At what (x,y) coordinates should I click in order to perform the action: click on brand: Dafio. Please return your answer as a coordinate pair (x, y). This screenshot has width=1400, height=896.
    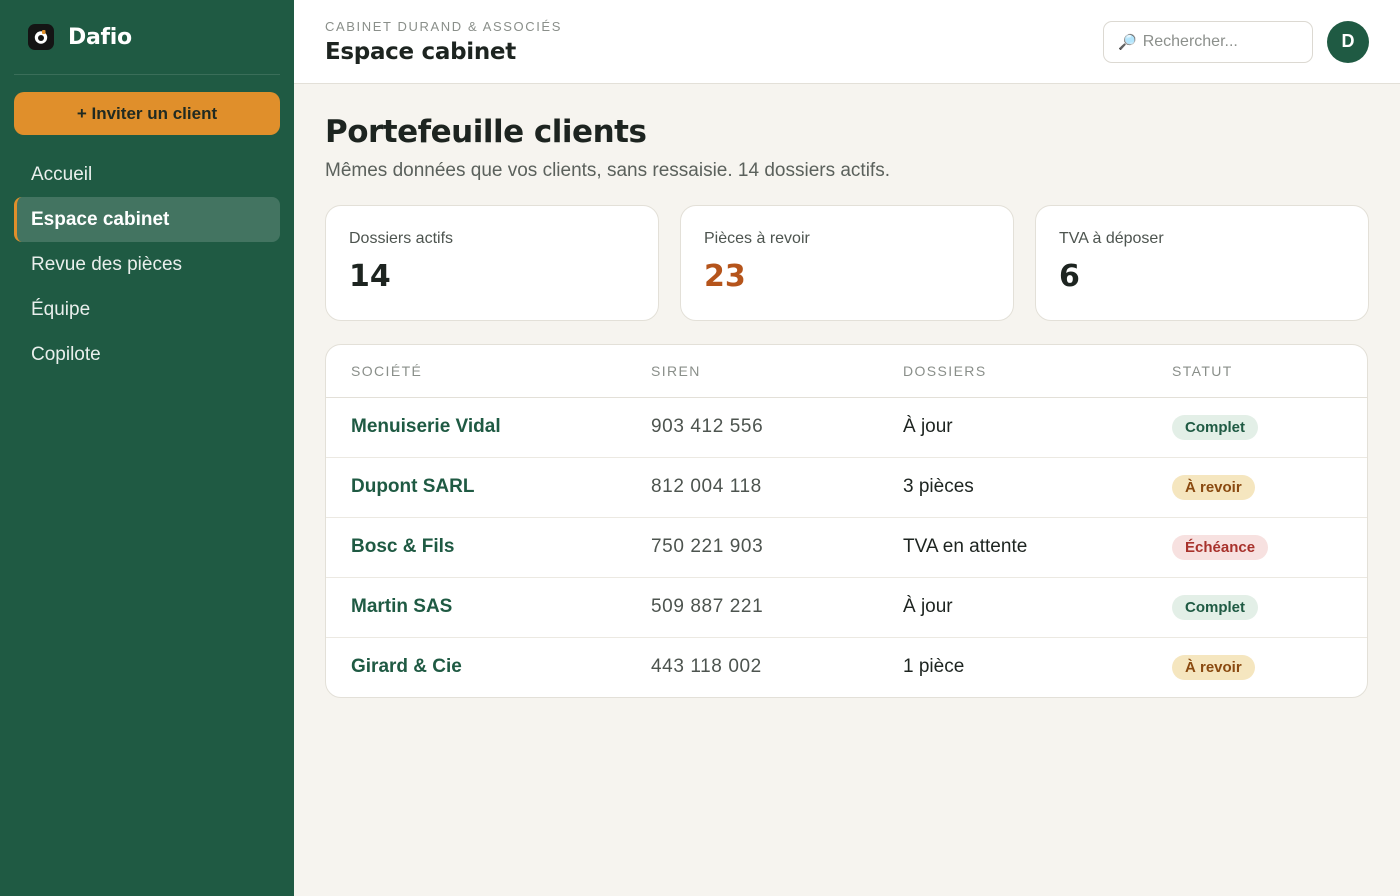
    Looking at the image, I should click on (147, 37).